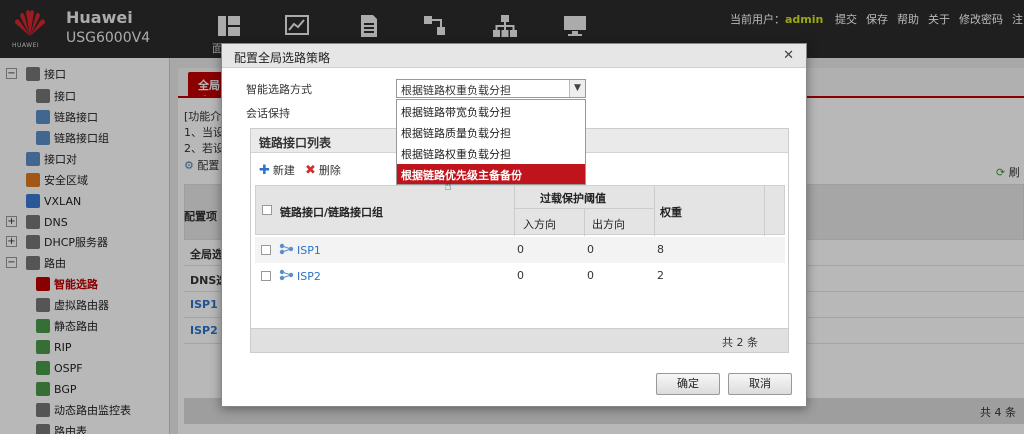 This screenshot has width=1024, height=434. What do you see at coordinates (309, 276) in the screenshot?
I see `isp2-link: ISP2` at bounding box center [309, 276].